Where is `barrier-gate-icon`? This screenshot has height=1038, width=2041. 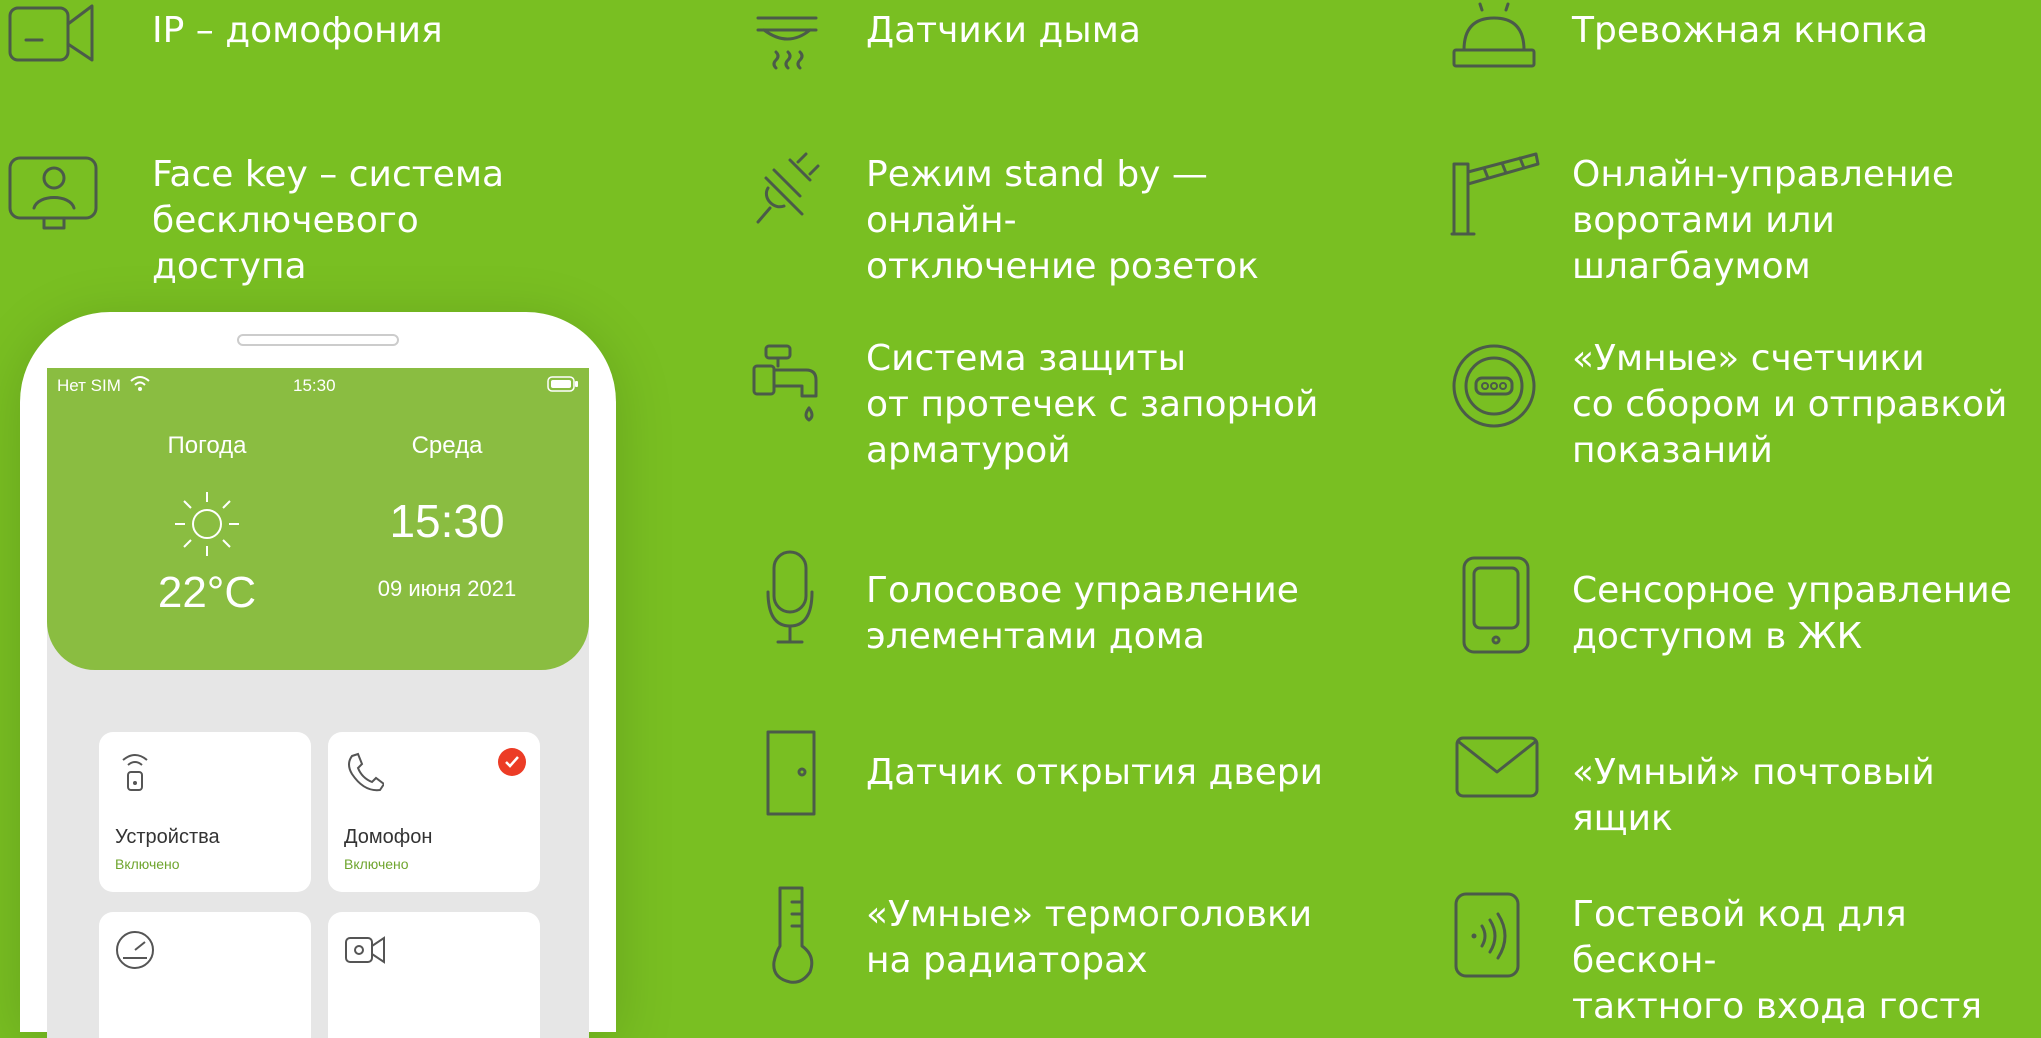
barrier-gate-icon is located at coordinates (1495, 195).